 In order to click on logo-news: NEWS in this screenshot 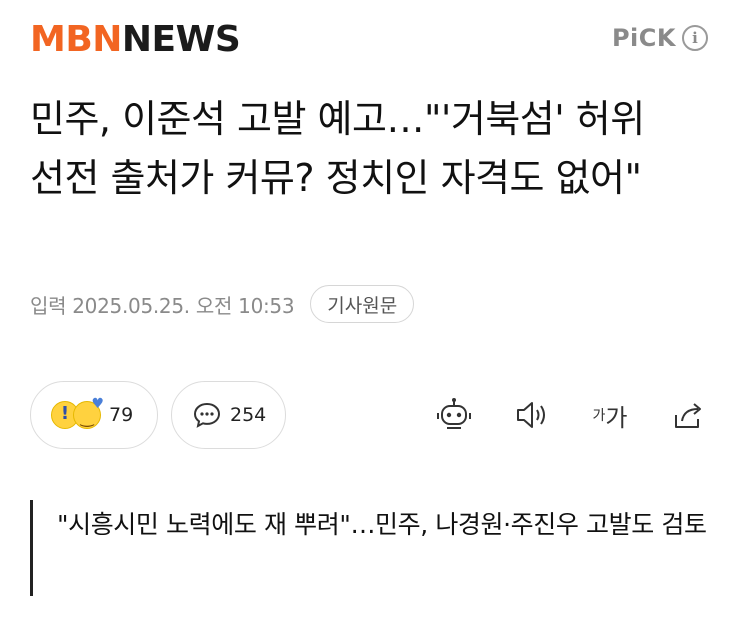, I will do `click(181, 39)`.